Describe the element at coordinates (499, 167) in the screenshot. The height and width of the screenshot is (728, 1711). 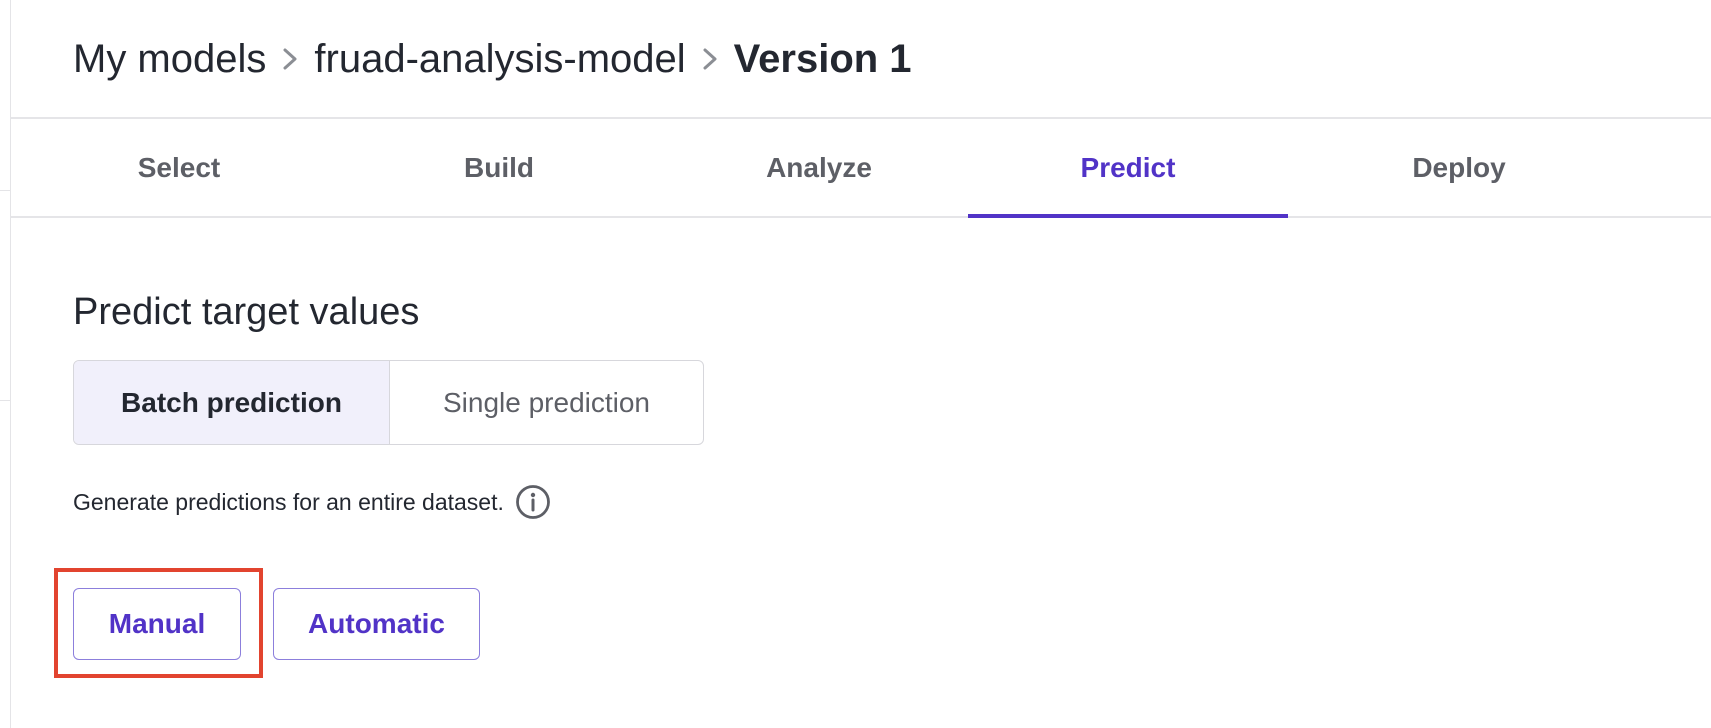
I see `tab-build: Build` at that location.